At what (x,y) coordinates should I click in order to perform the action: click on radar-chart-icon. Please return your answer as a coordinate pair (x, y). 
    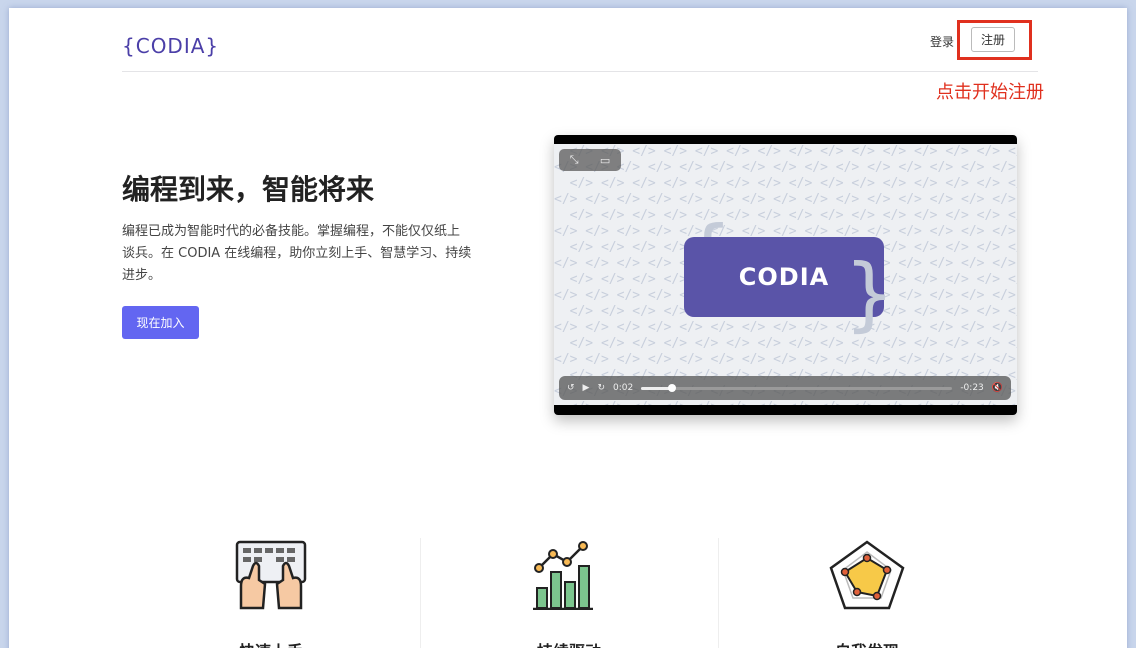
    Looking at the image, I should click on (867, 575).